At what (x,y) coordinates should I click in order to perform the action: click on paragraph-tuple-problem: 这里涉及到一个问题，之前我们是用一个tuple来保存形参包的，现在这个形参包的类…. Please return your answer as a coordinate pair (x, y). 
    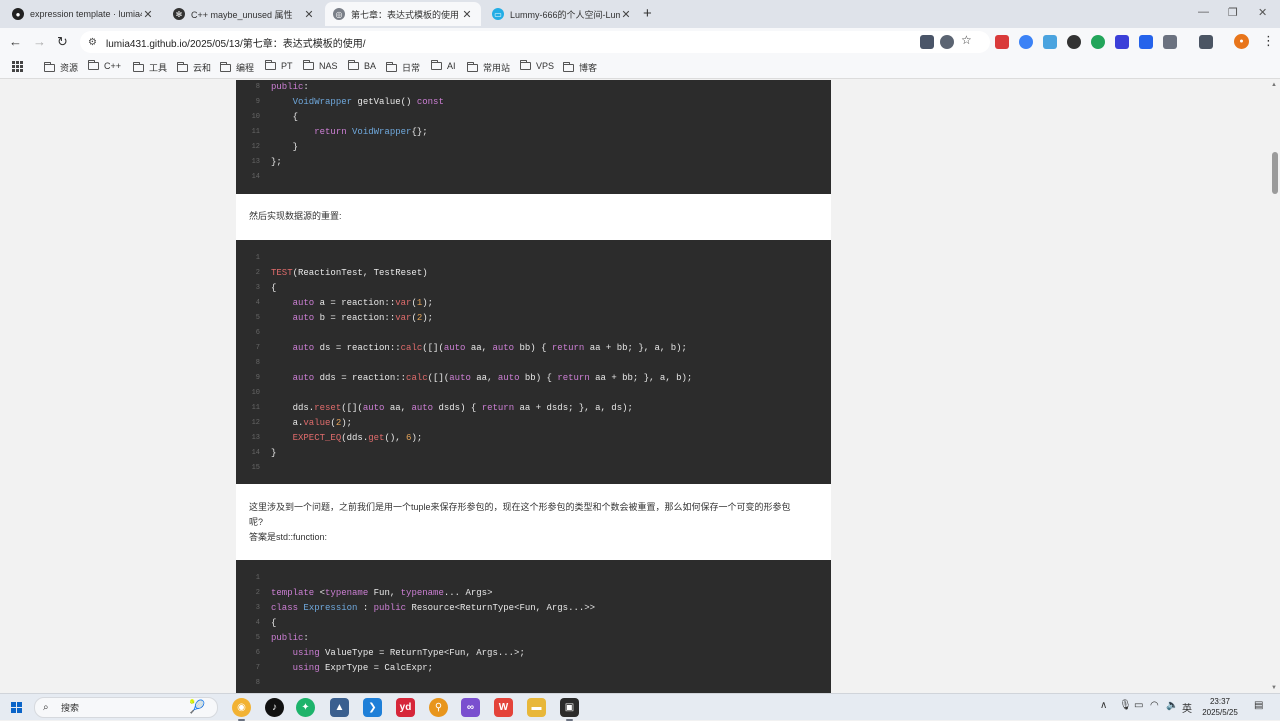
    Looking at the image, I should click on (534, 522).